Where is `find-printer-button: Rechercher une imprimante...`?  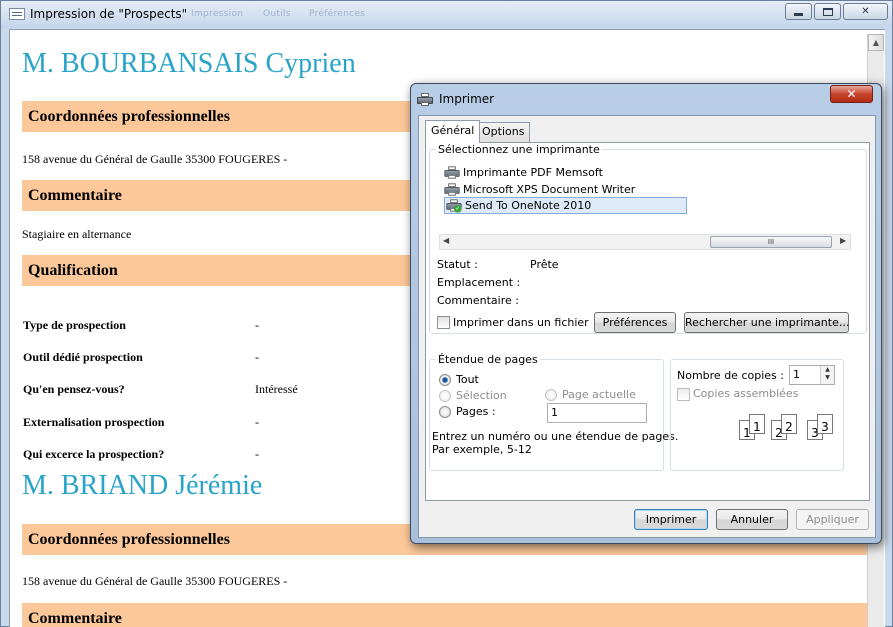
find-printer-button: Rechercher une imprimante... is located at coordinates (766, 322).